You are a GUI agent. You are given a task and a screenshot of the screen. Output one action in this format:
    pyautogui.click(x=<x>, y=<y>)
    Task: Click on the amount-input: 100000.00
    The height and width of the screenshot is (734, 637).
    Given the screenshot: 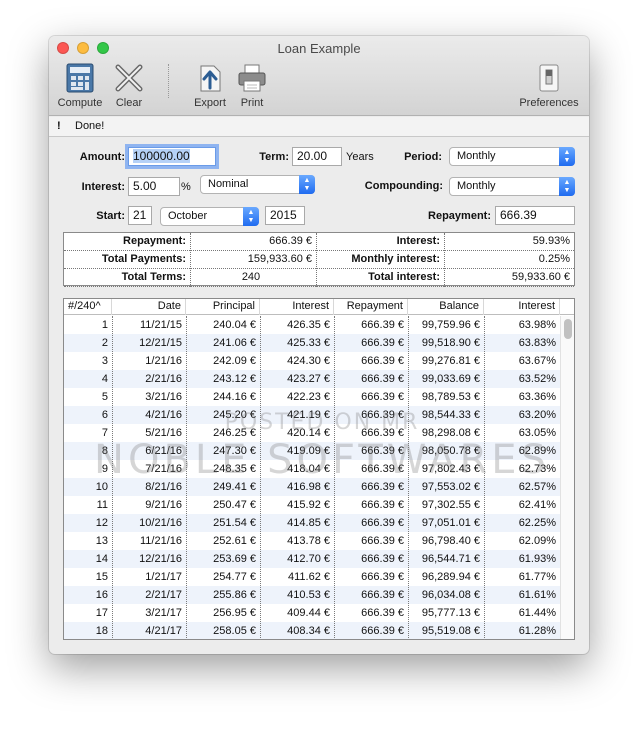 What is the action you would take?
    pyautogui.click(x=172, y=156)
    